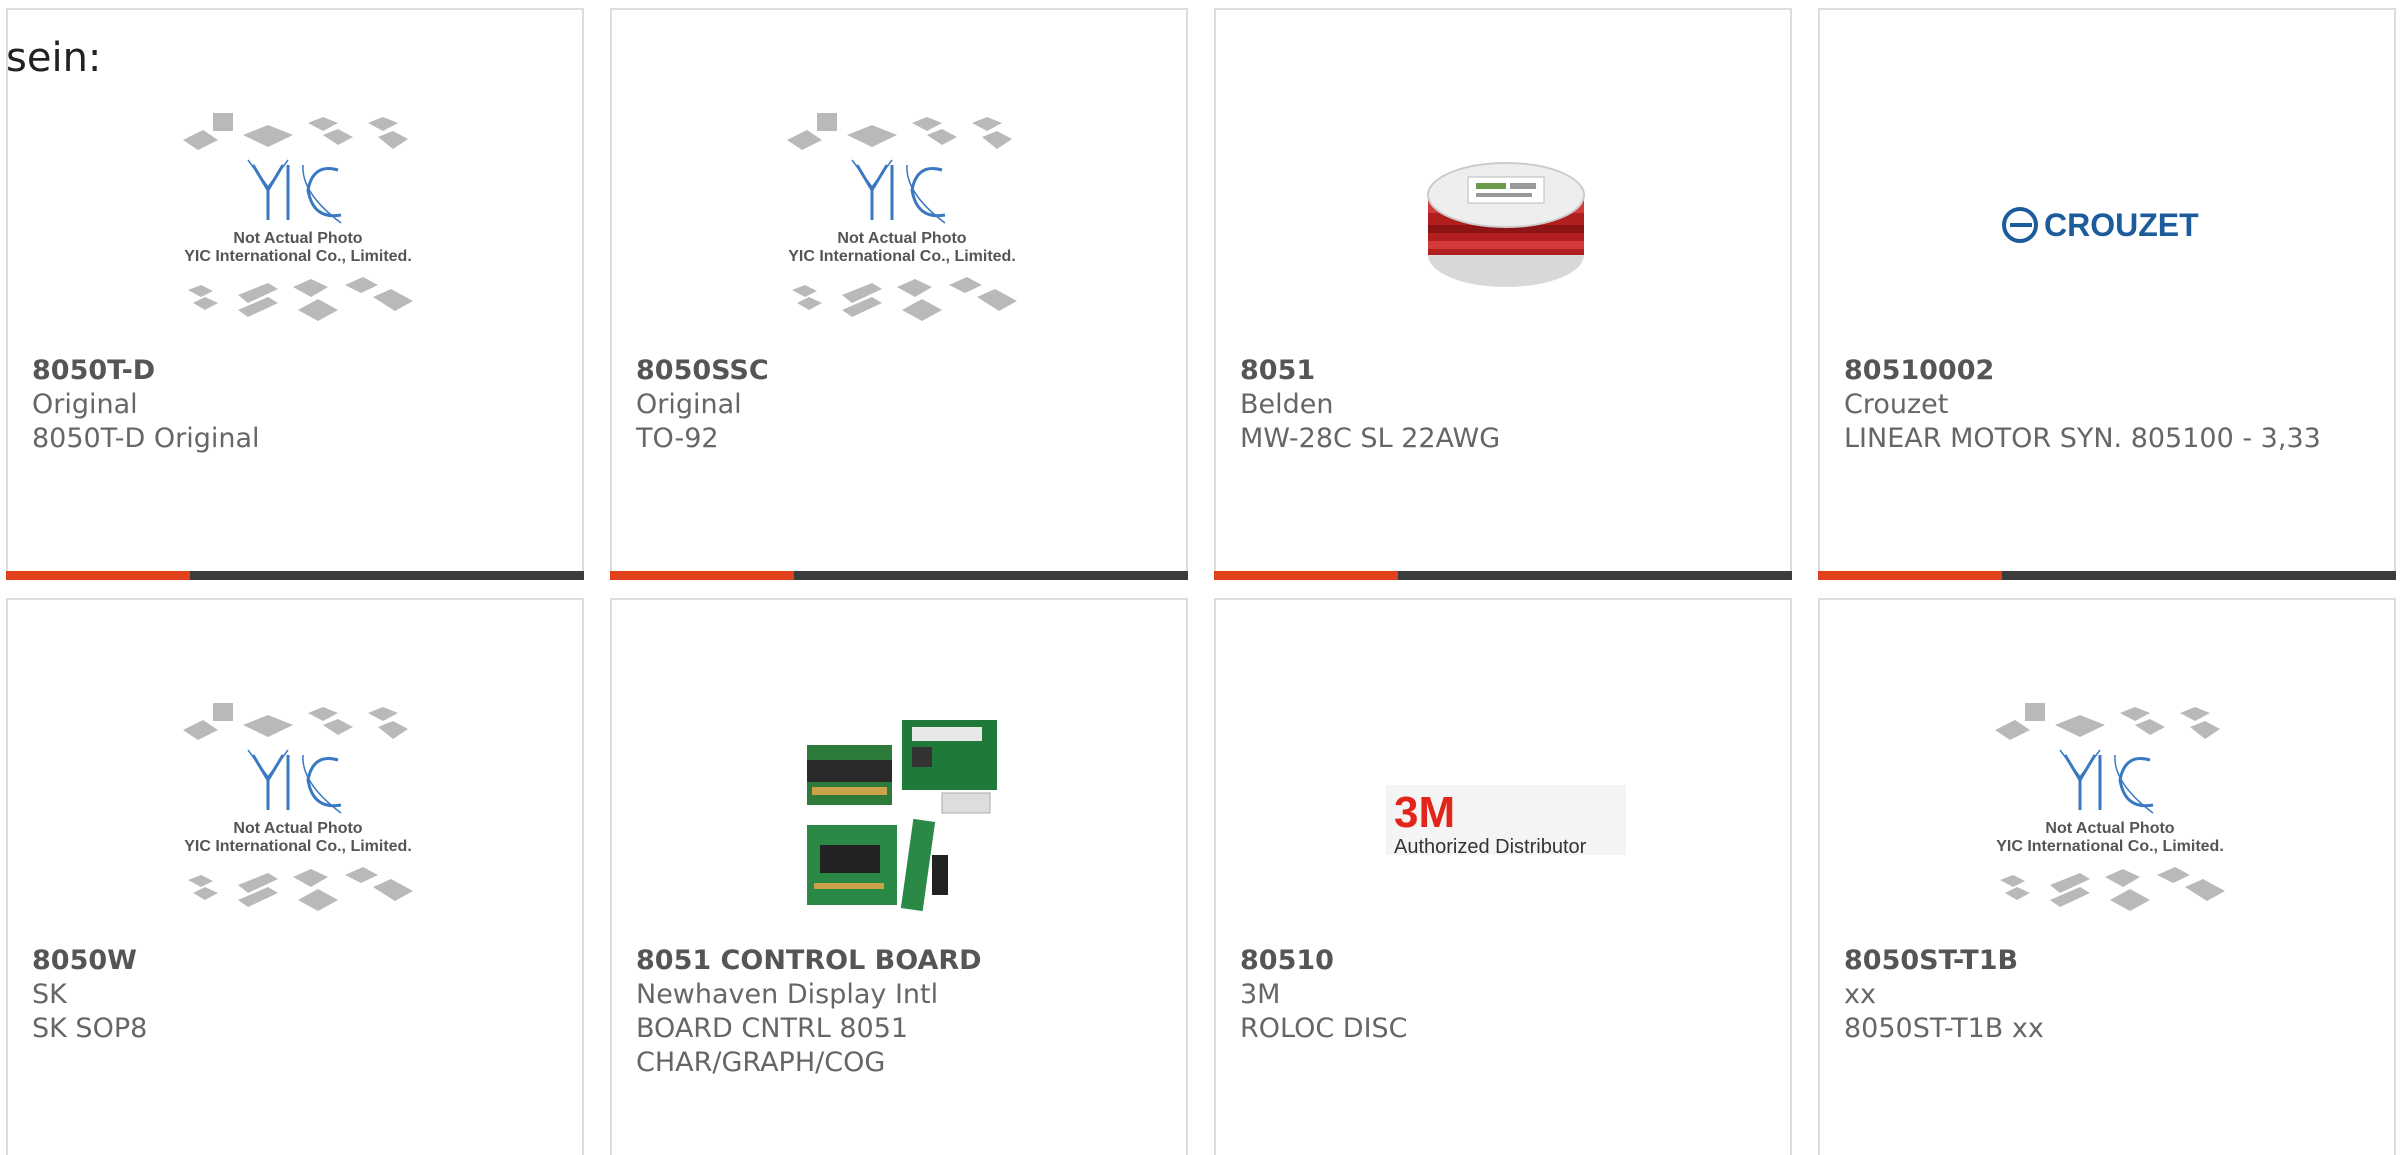 Image resolution: width=2400 pixels, height=1155 pixels. Describe the element at coordinates (891, 961) in the screenshot. I see `part-number-link: 8051 CONTROL BOARD` at that location.